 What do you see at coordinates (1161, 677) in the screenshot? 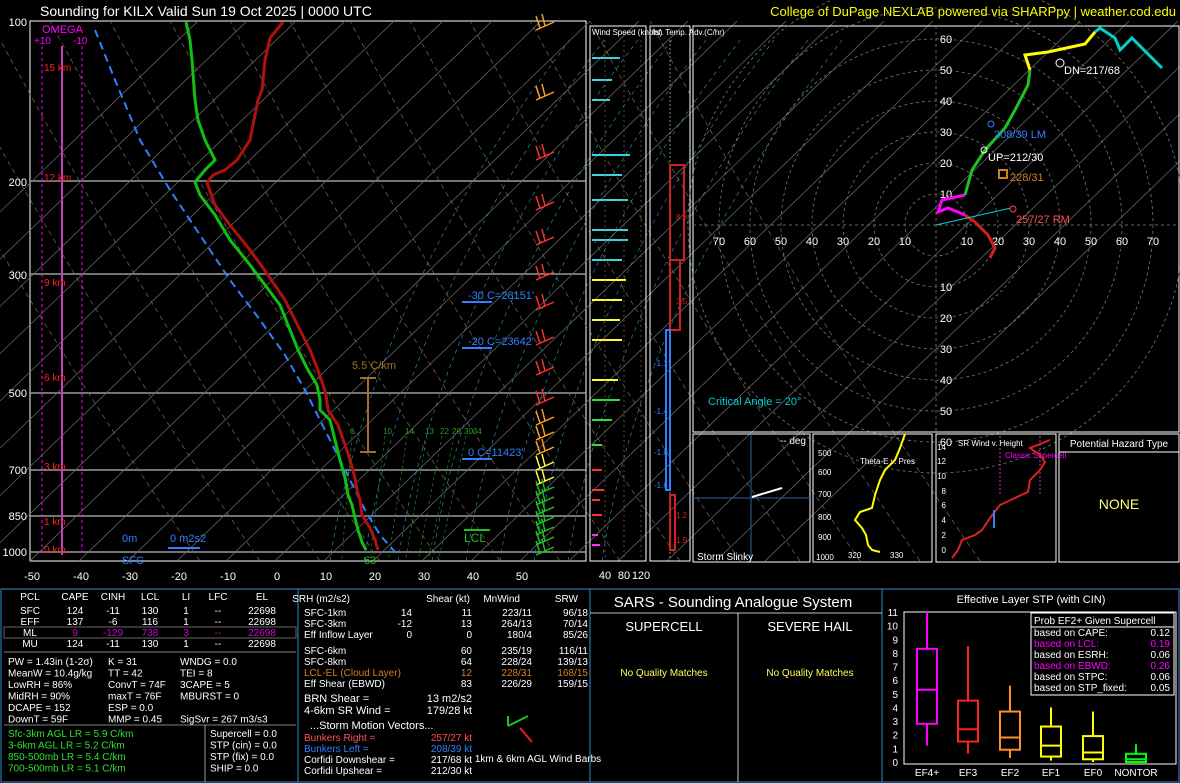
I see `prob-value: 0.06` at bounding box center [1161, 677].